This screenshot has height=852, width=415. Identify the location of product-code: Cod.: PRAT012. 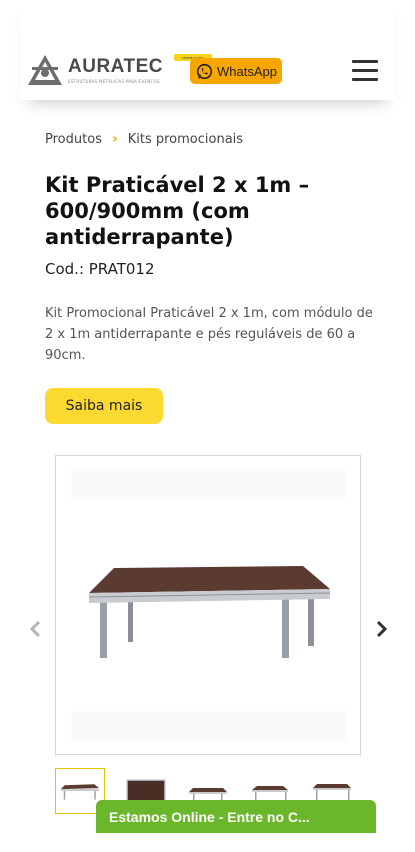
(100, 269).